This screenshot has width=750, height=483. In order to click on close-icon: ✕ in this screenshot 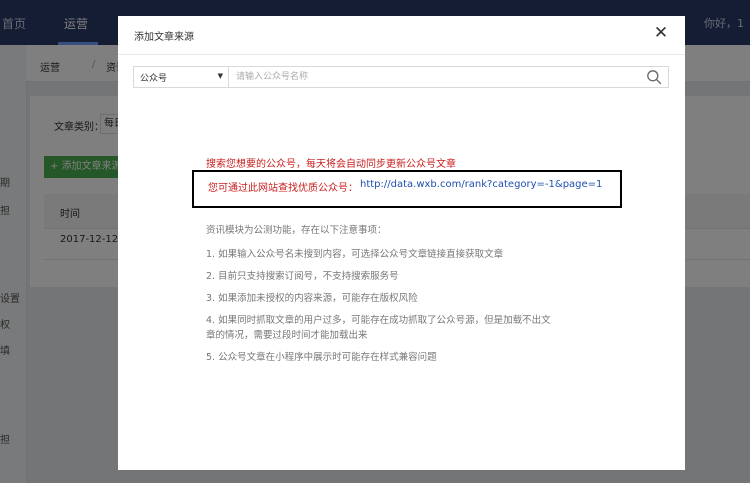, I will do `click(661, 33)`.